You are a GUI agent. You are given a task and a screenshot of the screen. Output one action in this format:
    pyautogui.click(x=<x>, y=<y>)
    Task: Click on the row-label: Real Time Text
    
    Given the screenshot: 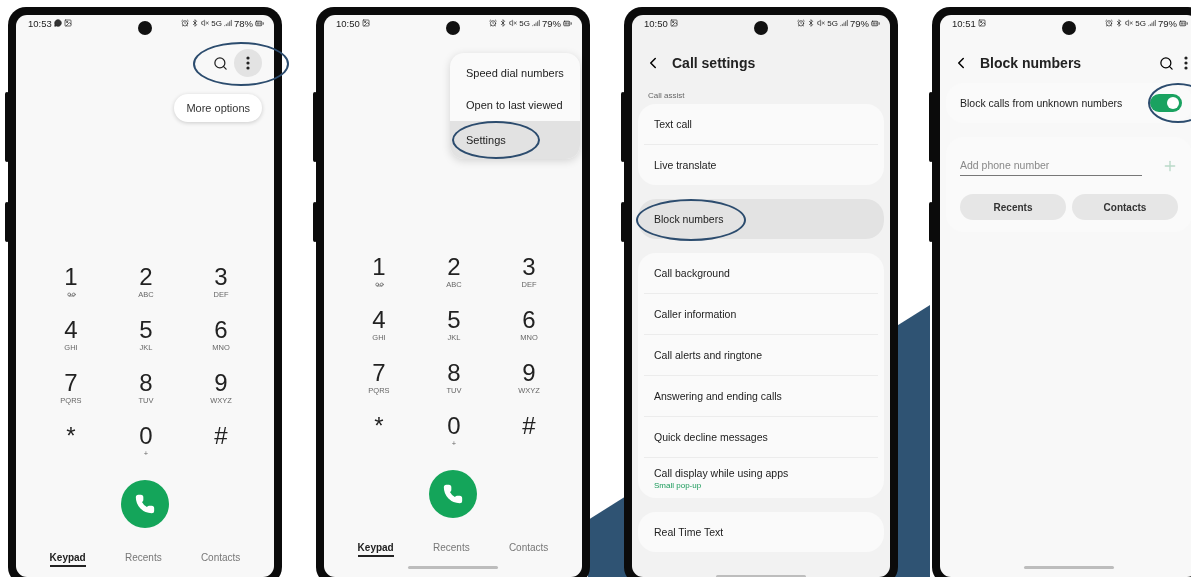 What is the action you would take?
    pyautogui.click(x=689, y=532)
    